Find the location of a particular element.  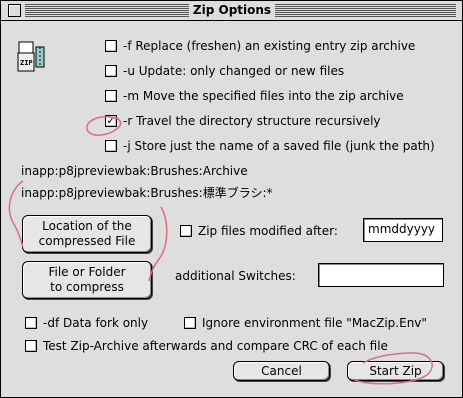

data-fork-option: -df Data fork only is located at coordinates (86, 323).